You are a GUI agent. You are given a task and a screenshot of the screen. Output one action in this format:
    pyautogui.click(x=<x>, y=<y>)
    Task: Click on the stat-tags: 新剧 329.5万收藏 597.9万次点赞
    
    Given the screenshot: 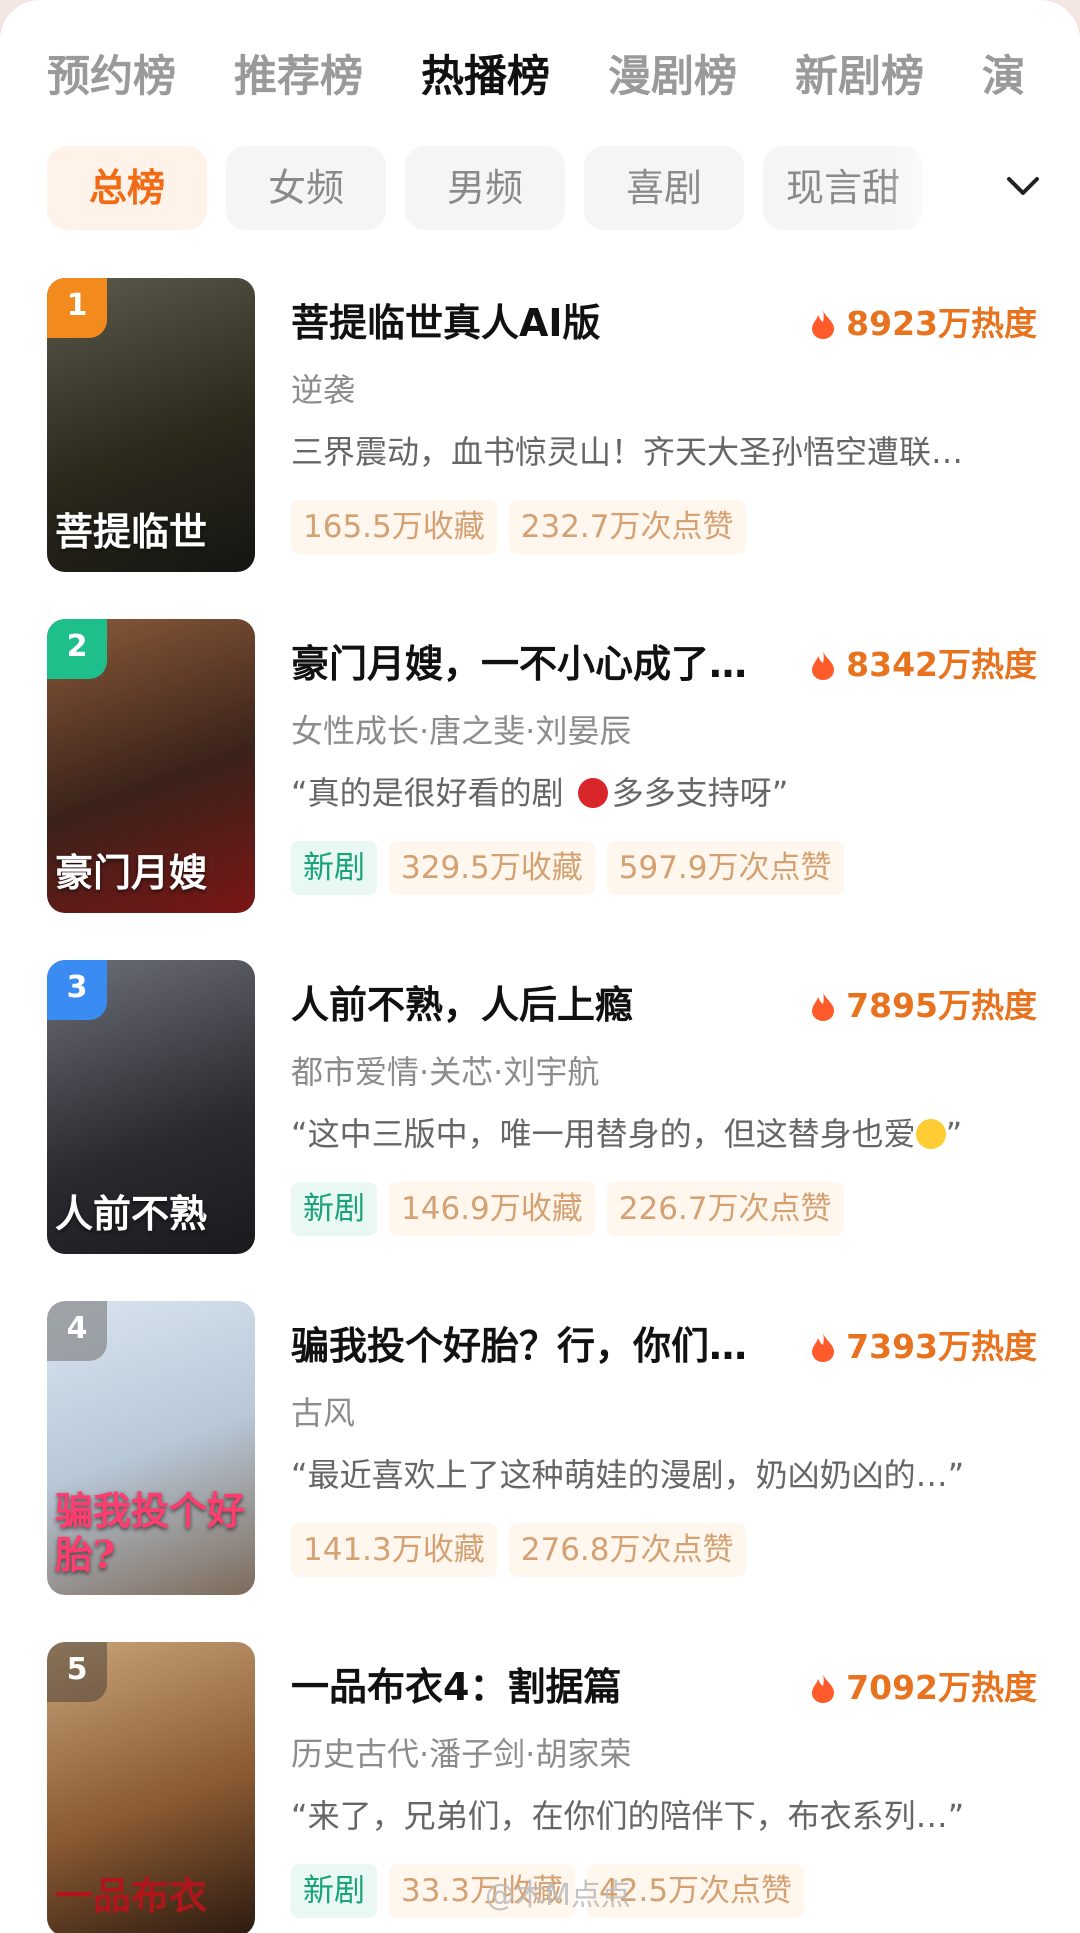 What is the action you would take?
    pyautogui.click(x=573, y=868)
    